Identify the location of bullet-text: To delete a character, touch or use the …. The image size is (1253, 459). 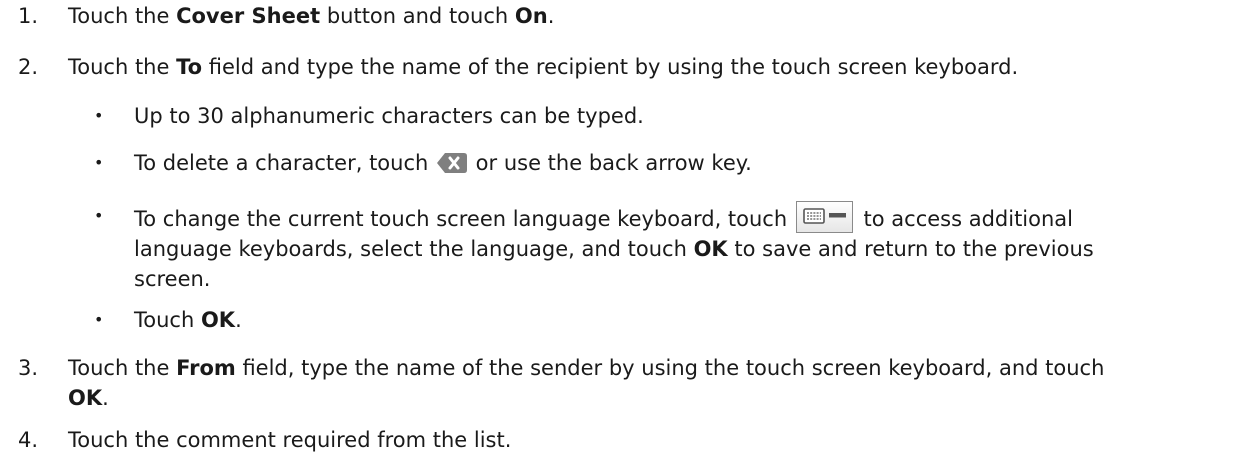
(443, 163).